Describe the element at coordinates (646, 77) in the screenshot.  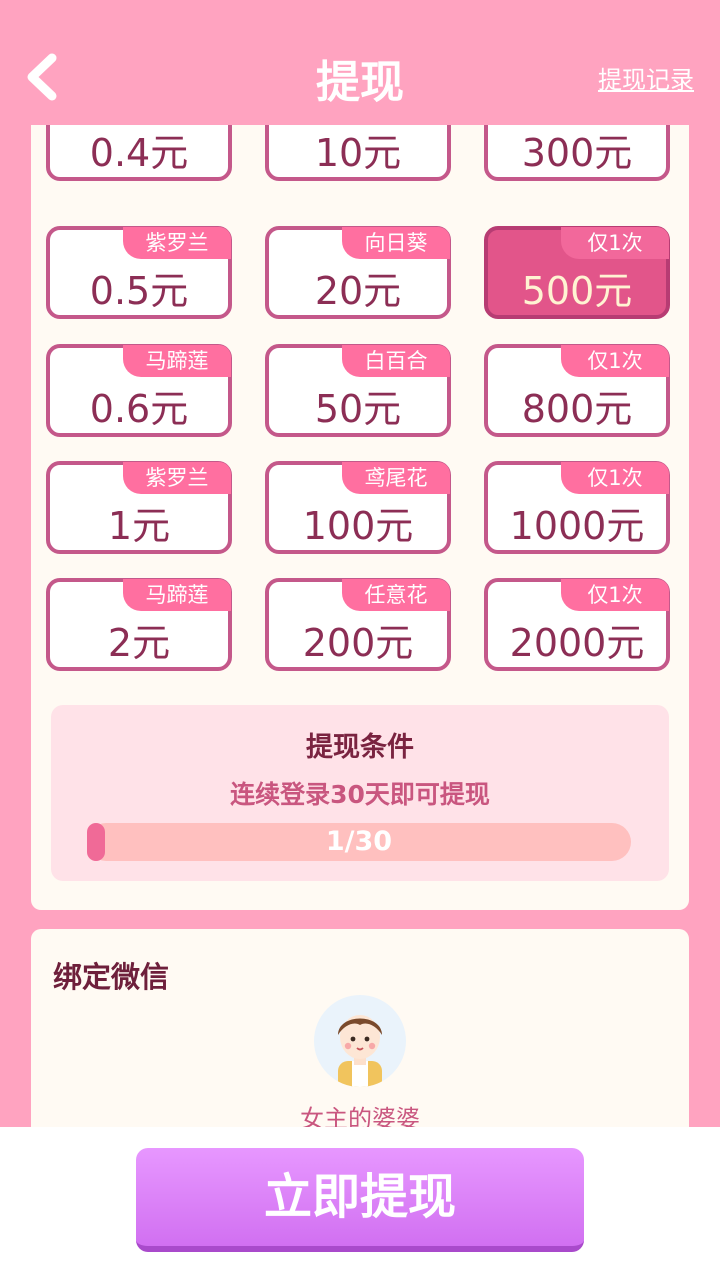
I see `withdraw-records-link: 提现记录` at that location.